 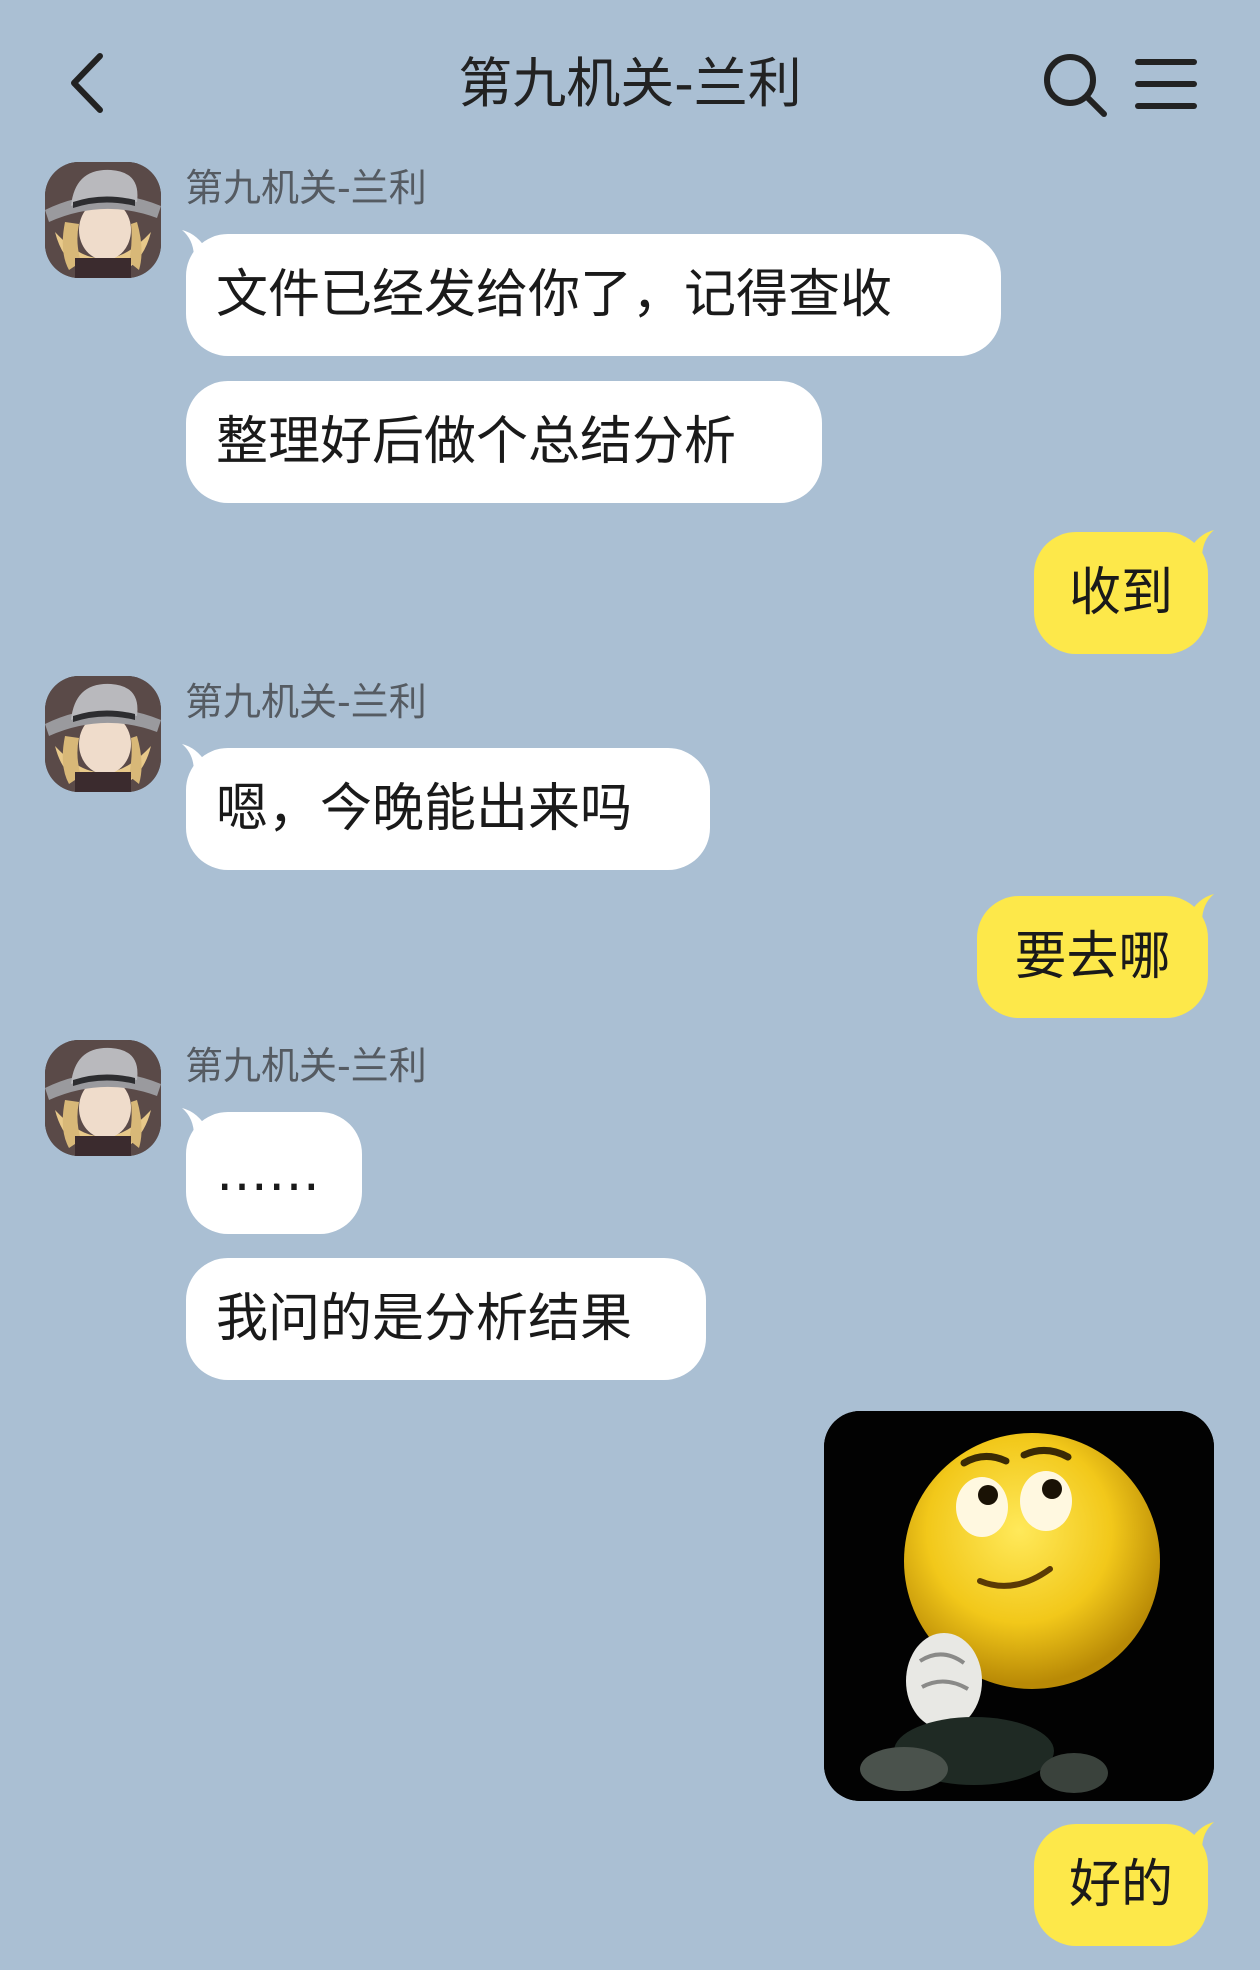 I want to click on message-bubble-outgoing: 好的, so click(x=1121, y=1885).